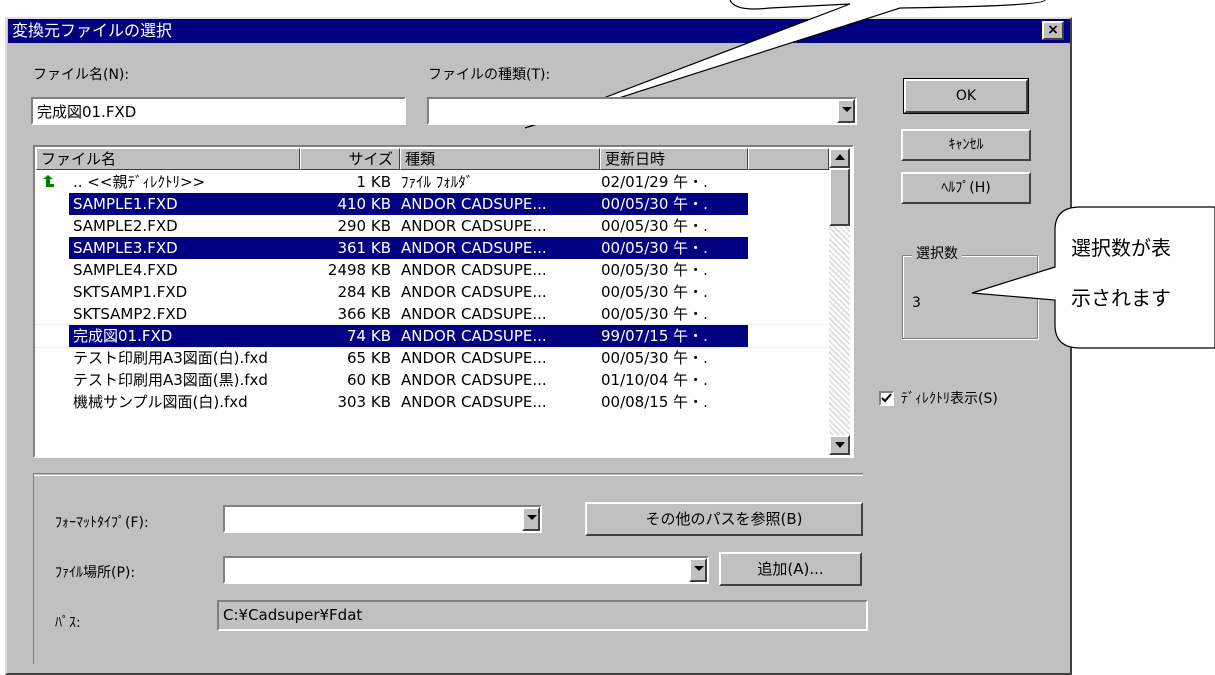 This screenshot has width=1215, height=675. What do you see at coordinates (642, 111) in the screenshot?
I see `filetype-combo` at bounding box center [642, 111].